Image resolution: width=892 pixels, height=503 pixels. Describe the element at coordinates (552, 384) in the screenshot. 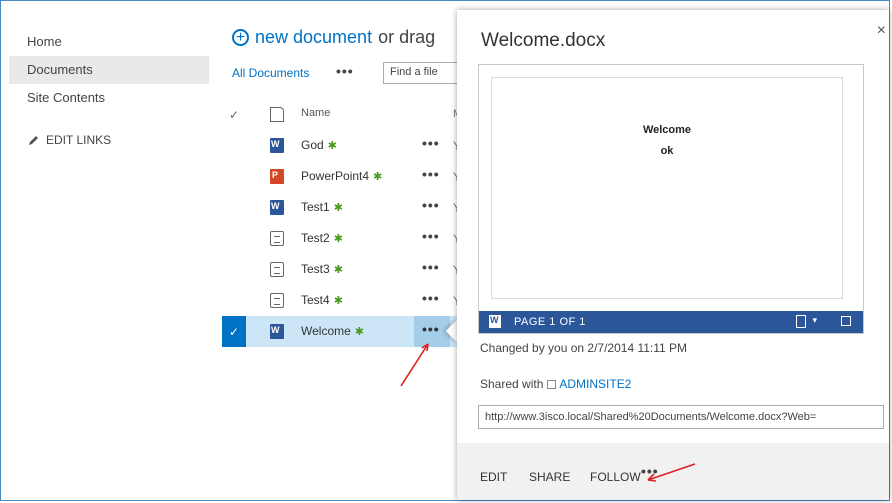

I see `user-presence-icon` at that location.